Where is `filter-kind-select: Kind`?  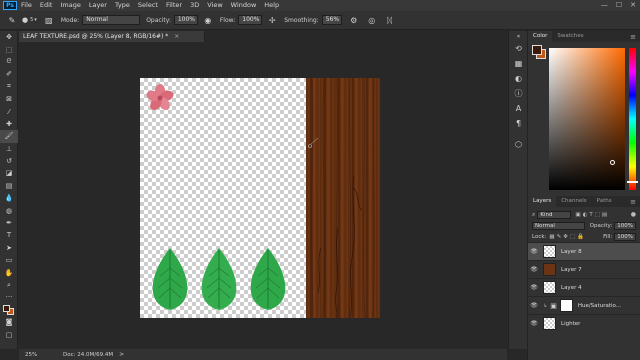
filter-kind-select: Kind is located at coordinates (554, 214).